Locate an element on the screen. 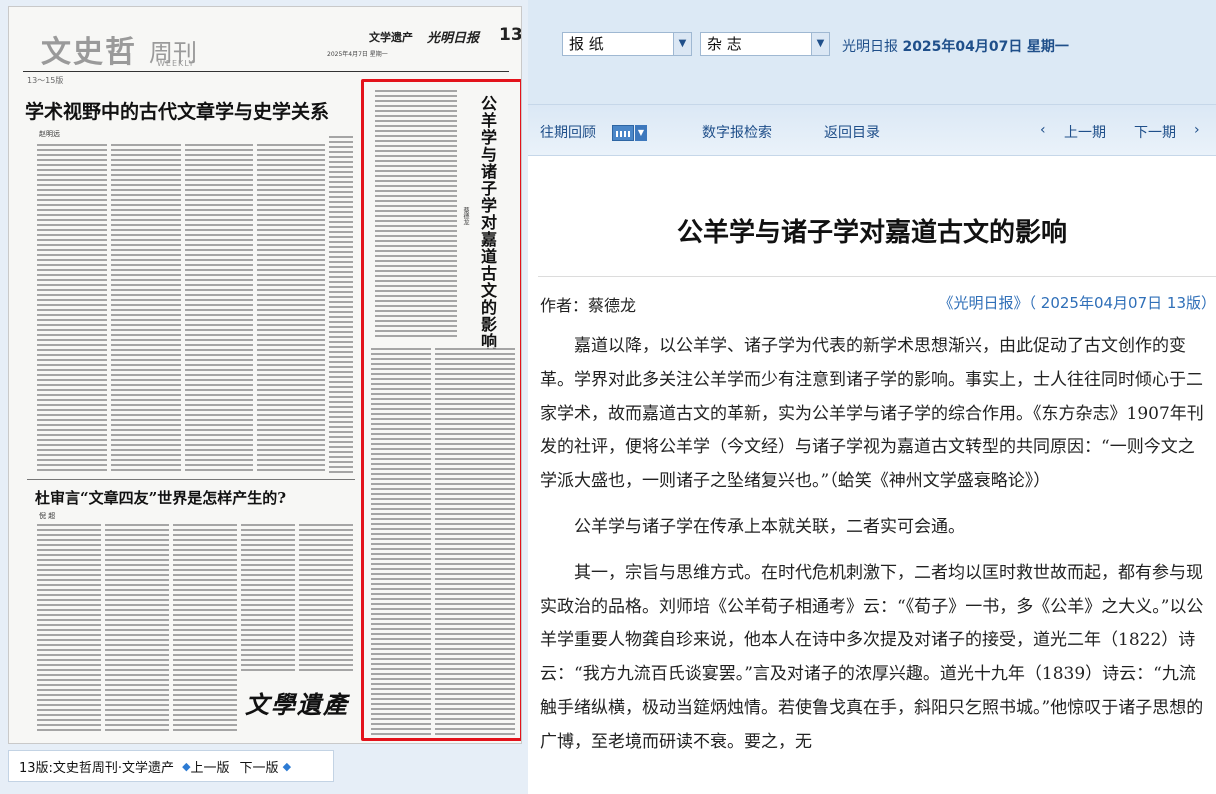 The width and height of the screenshot is (1216, 794). literary-heritage-seal: 文學遺產 is located at coordinates (297, 704).